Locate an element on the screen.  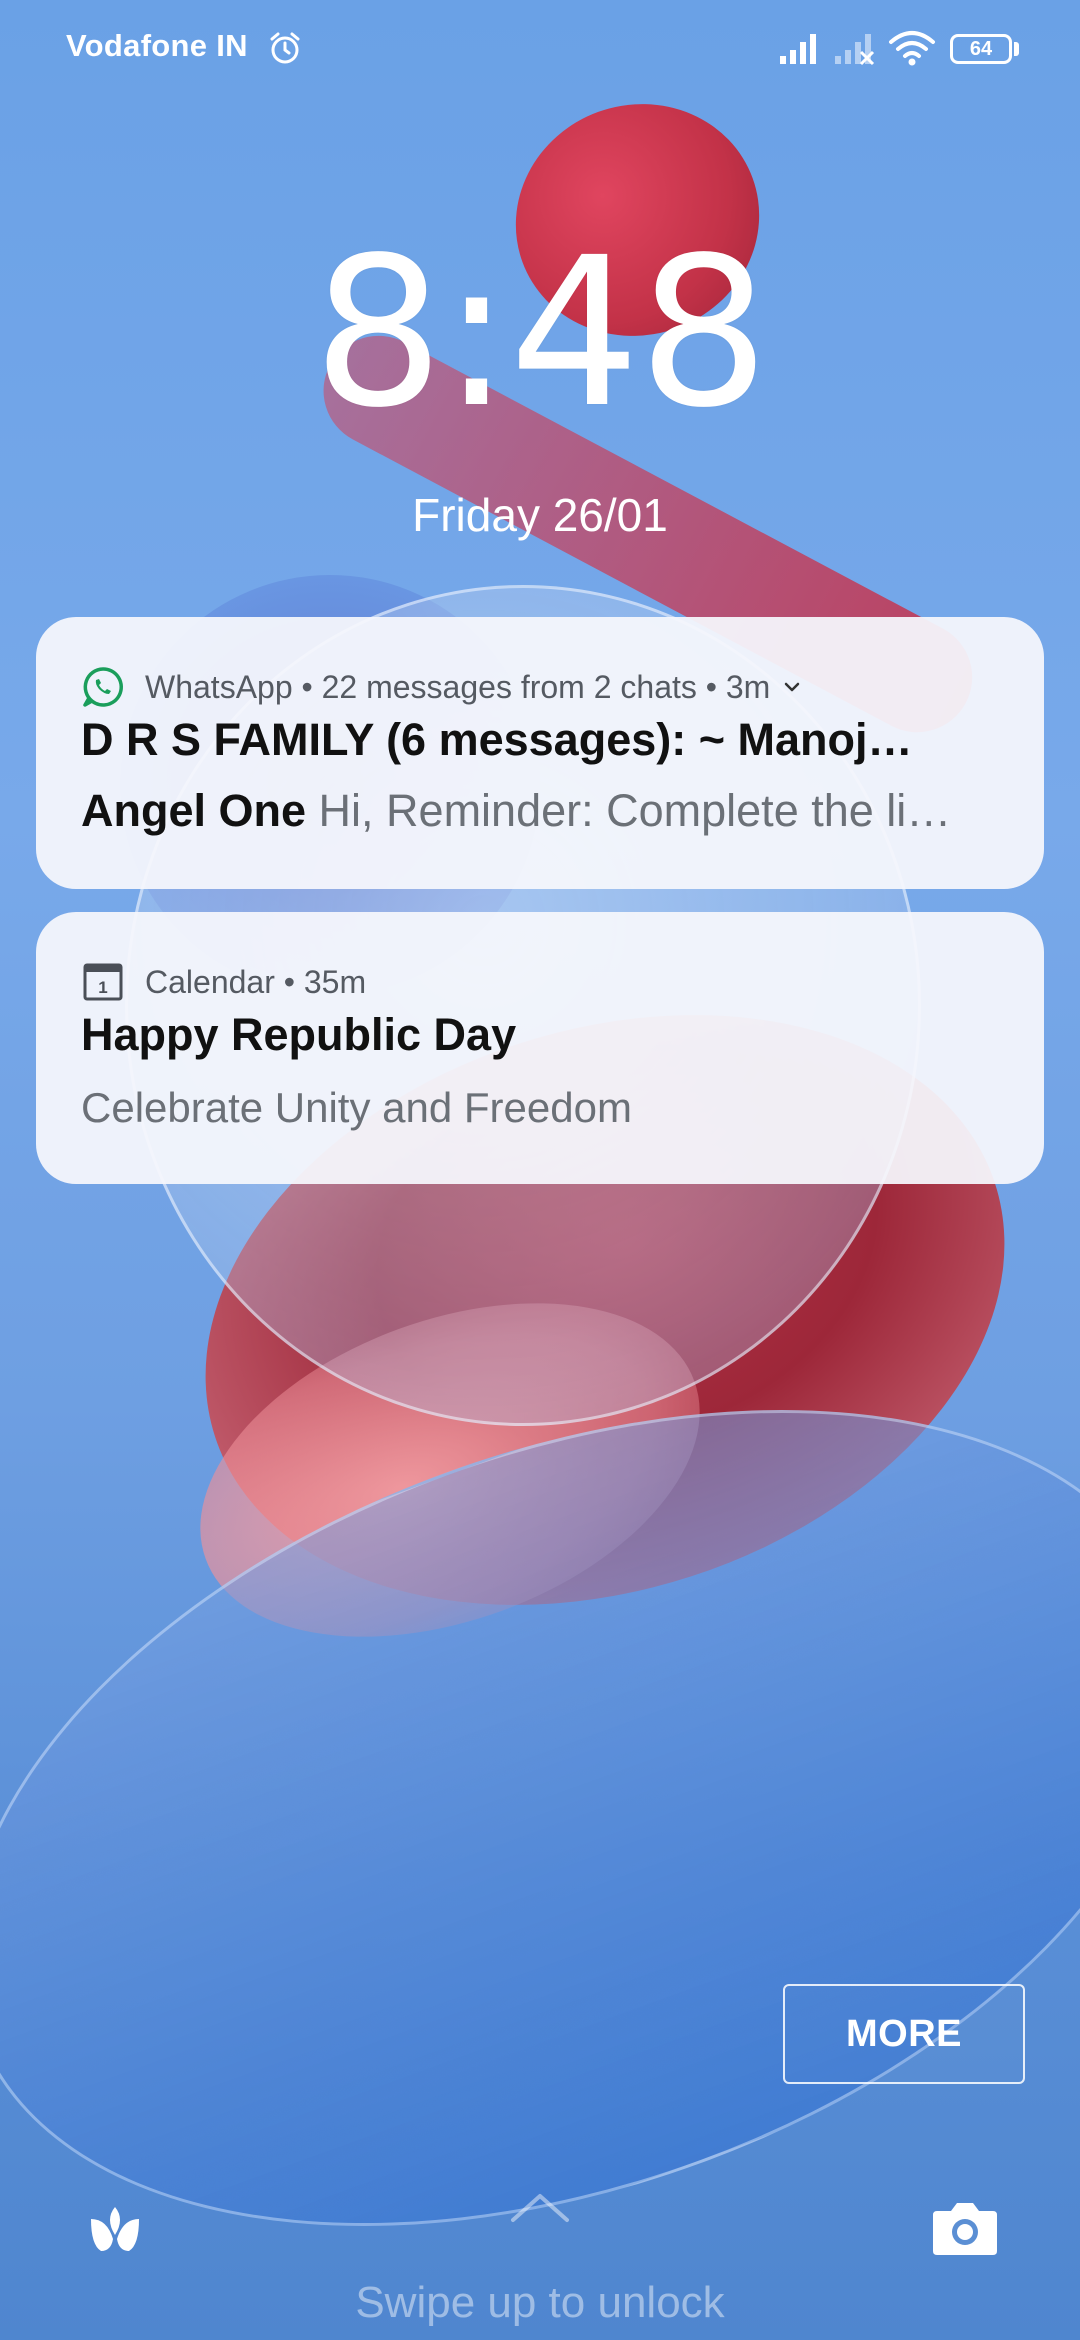
status-bar: Vodafone IN 64 is located at coordinates (540, 50).